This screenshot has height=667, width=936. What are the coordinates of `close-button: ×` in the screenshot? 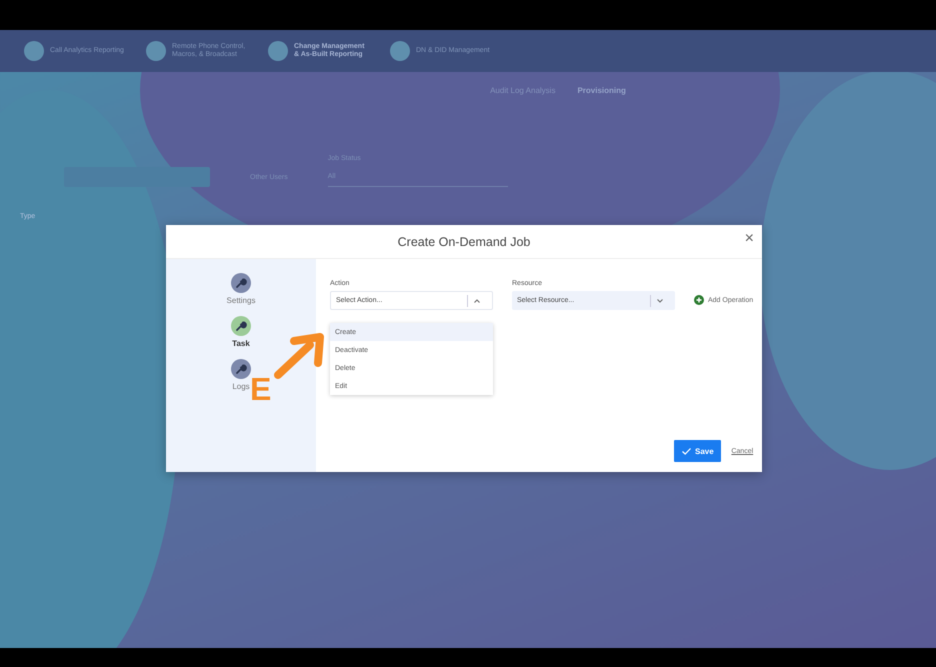 It's located at (749, 239).